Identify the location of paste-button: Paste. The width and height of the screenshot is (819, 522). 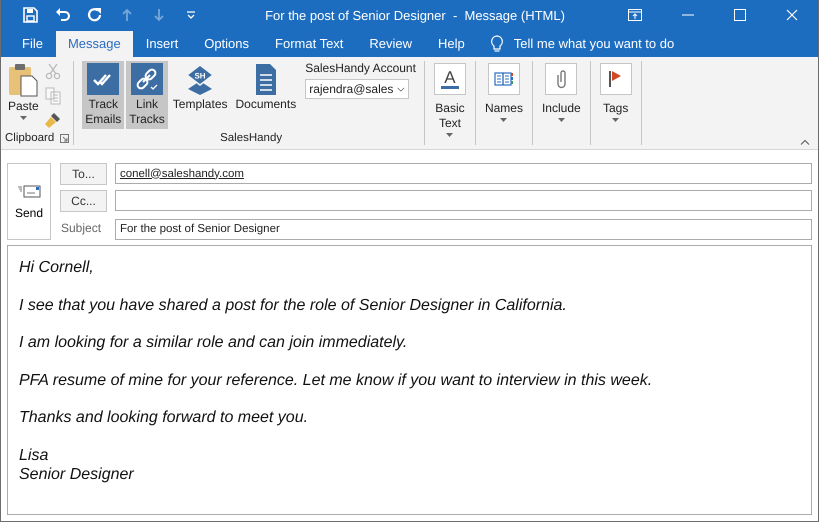
(23, 91).